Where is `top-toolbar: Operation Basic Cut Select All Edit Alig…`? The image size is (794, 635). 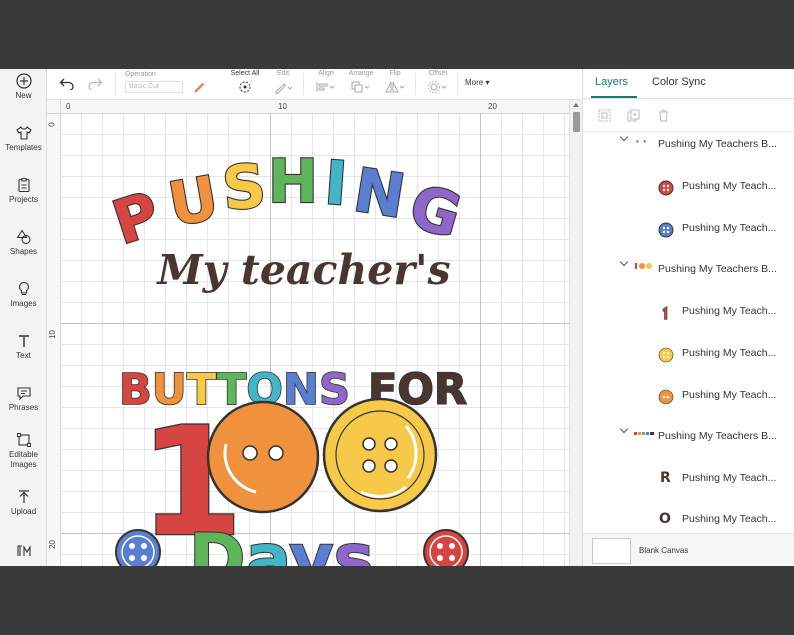
top-toolbar: Operation Basic Cut Select All Edit Alig… is located at coordinates (314, 84).